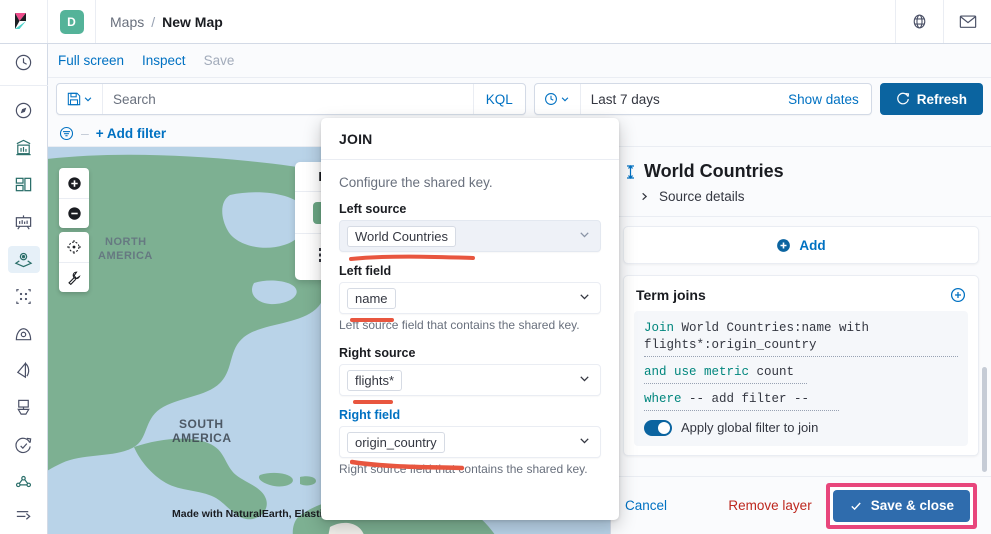  Describe the element at coordinates (801, 328) in the screenshot. I see `join-line-1: Join World Countries:name with` at that location.